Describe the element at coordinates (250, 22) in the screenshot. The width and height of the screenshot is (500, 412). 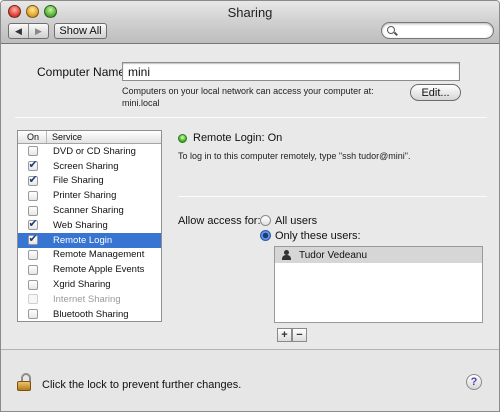
I see `titlebar: Sharing ◀ ▶ Show All` at that location.